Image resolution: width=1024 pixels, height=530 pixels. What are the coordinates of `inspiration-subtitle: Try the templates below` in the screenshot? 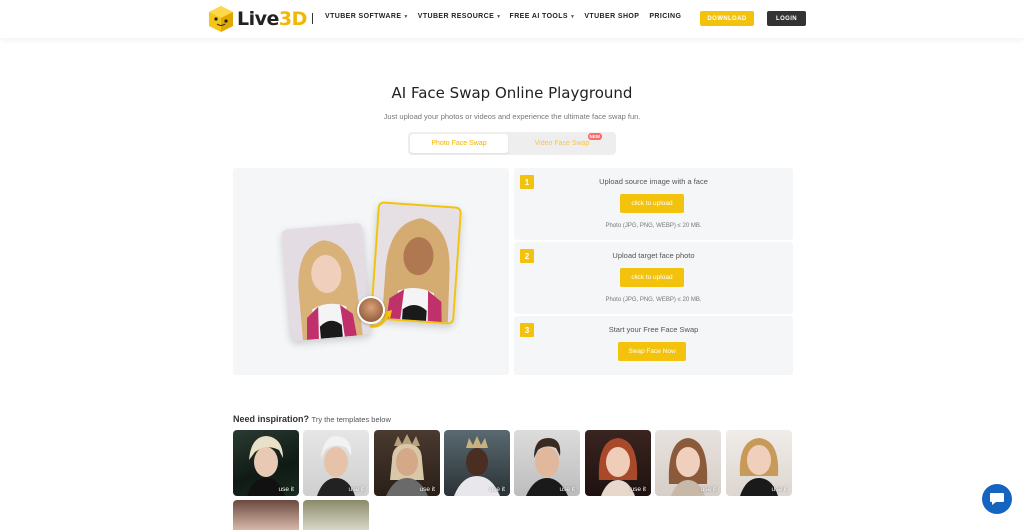 It's located at (351, 419).